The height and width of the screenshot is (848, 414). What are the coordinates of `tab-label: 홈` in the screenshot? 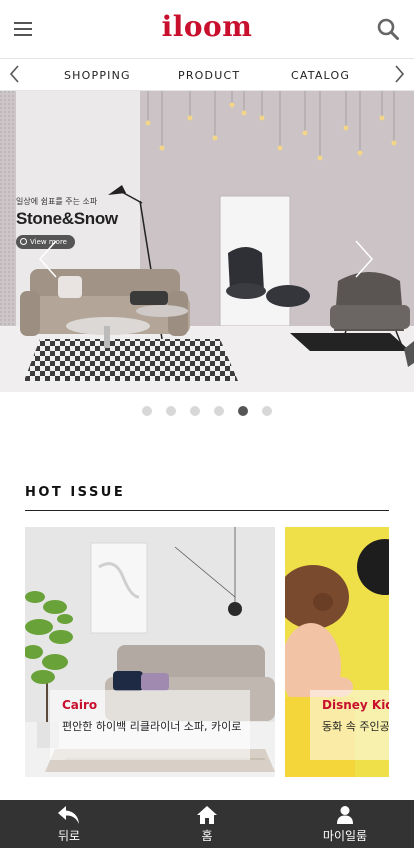 It's located at (207, 836).